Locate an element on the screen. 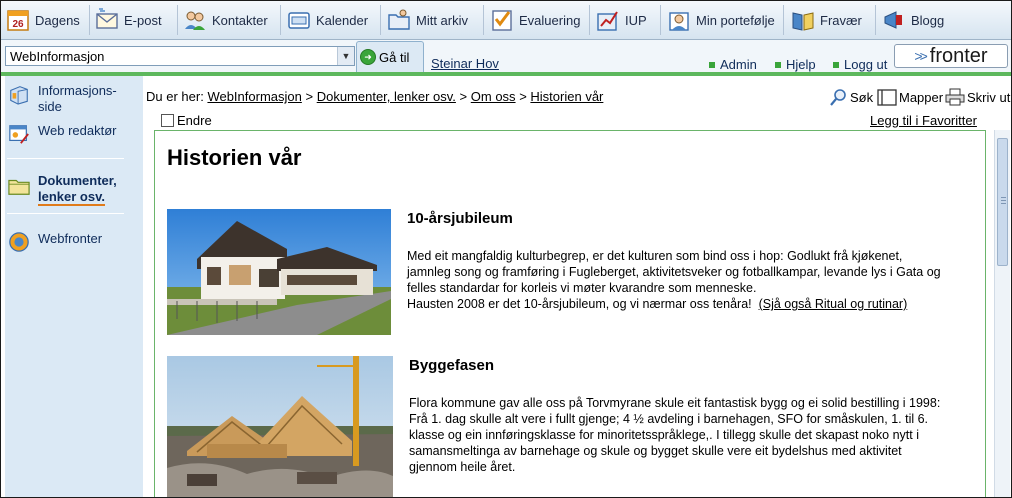 Image resolution: width=1012 pixels, height=498 pixels. calendar-icon is located at coordinates (299, 20).